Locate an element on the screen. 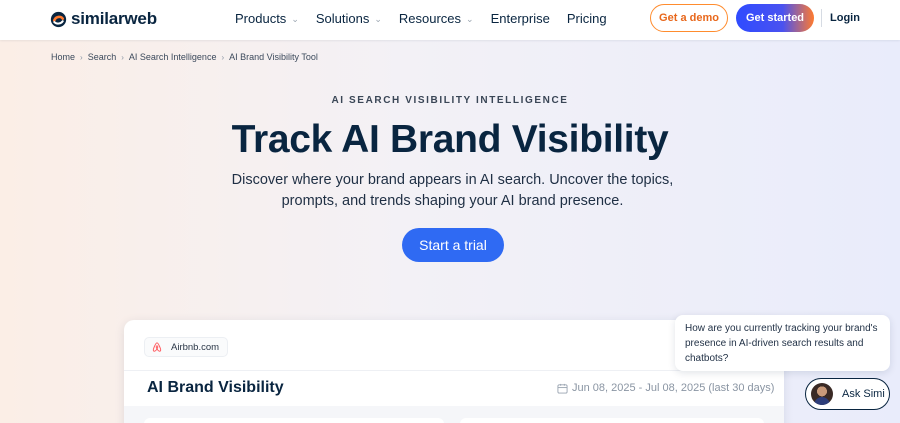 The height and width of the screenshot is (423, 900). breadcrumb-home: Home is located at coordinates (63, 57).